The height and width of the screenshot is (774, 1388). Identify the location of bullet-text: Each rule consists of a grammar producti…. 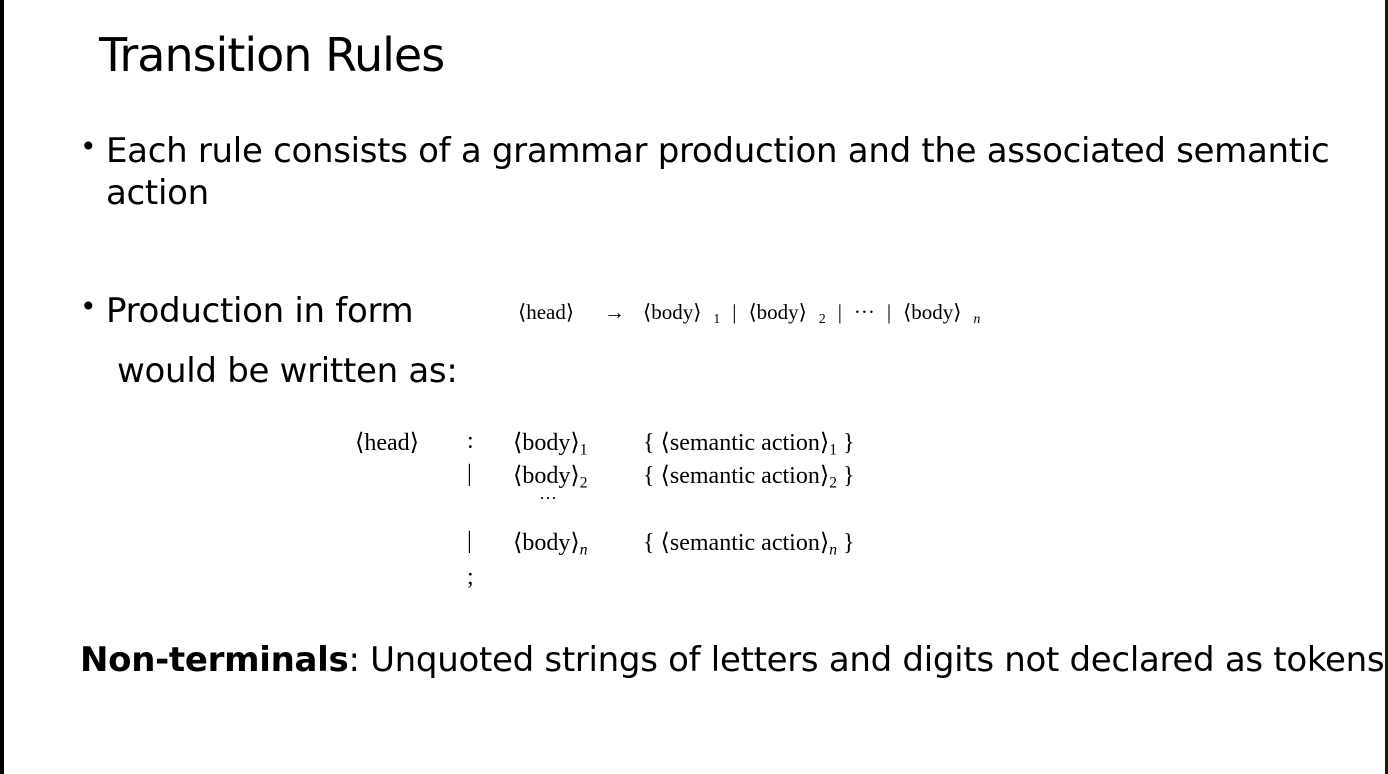
(718, 172).